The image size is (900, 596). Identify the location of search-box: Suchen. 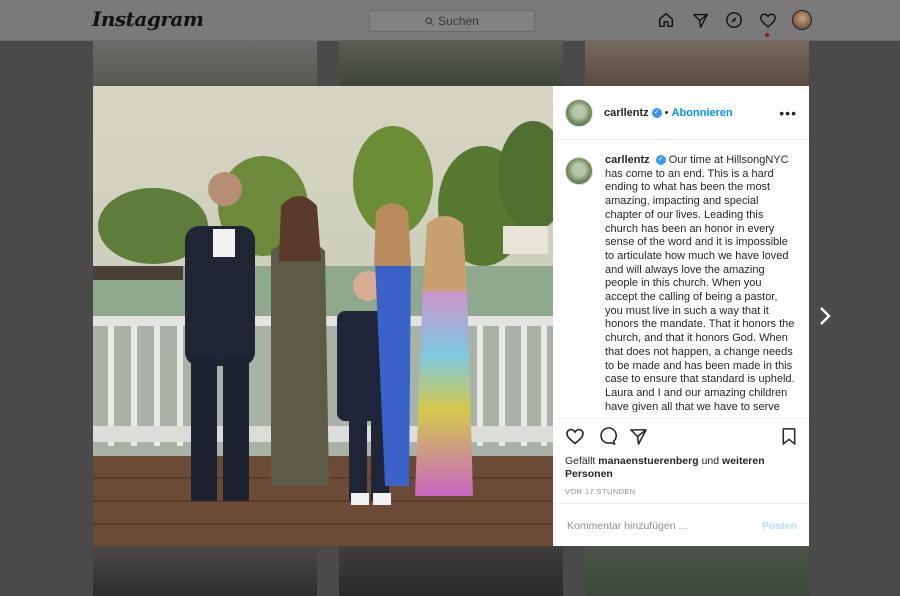
(452, 21).